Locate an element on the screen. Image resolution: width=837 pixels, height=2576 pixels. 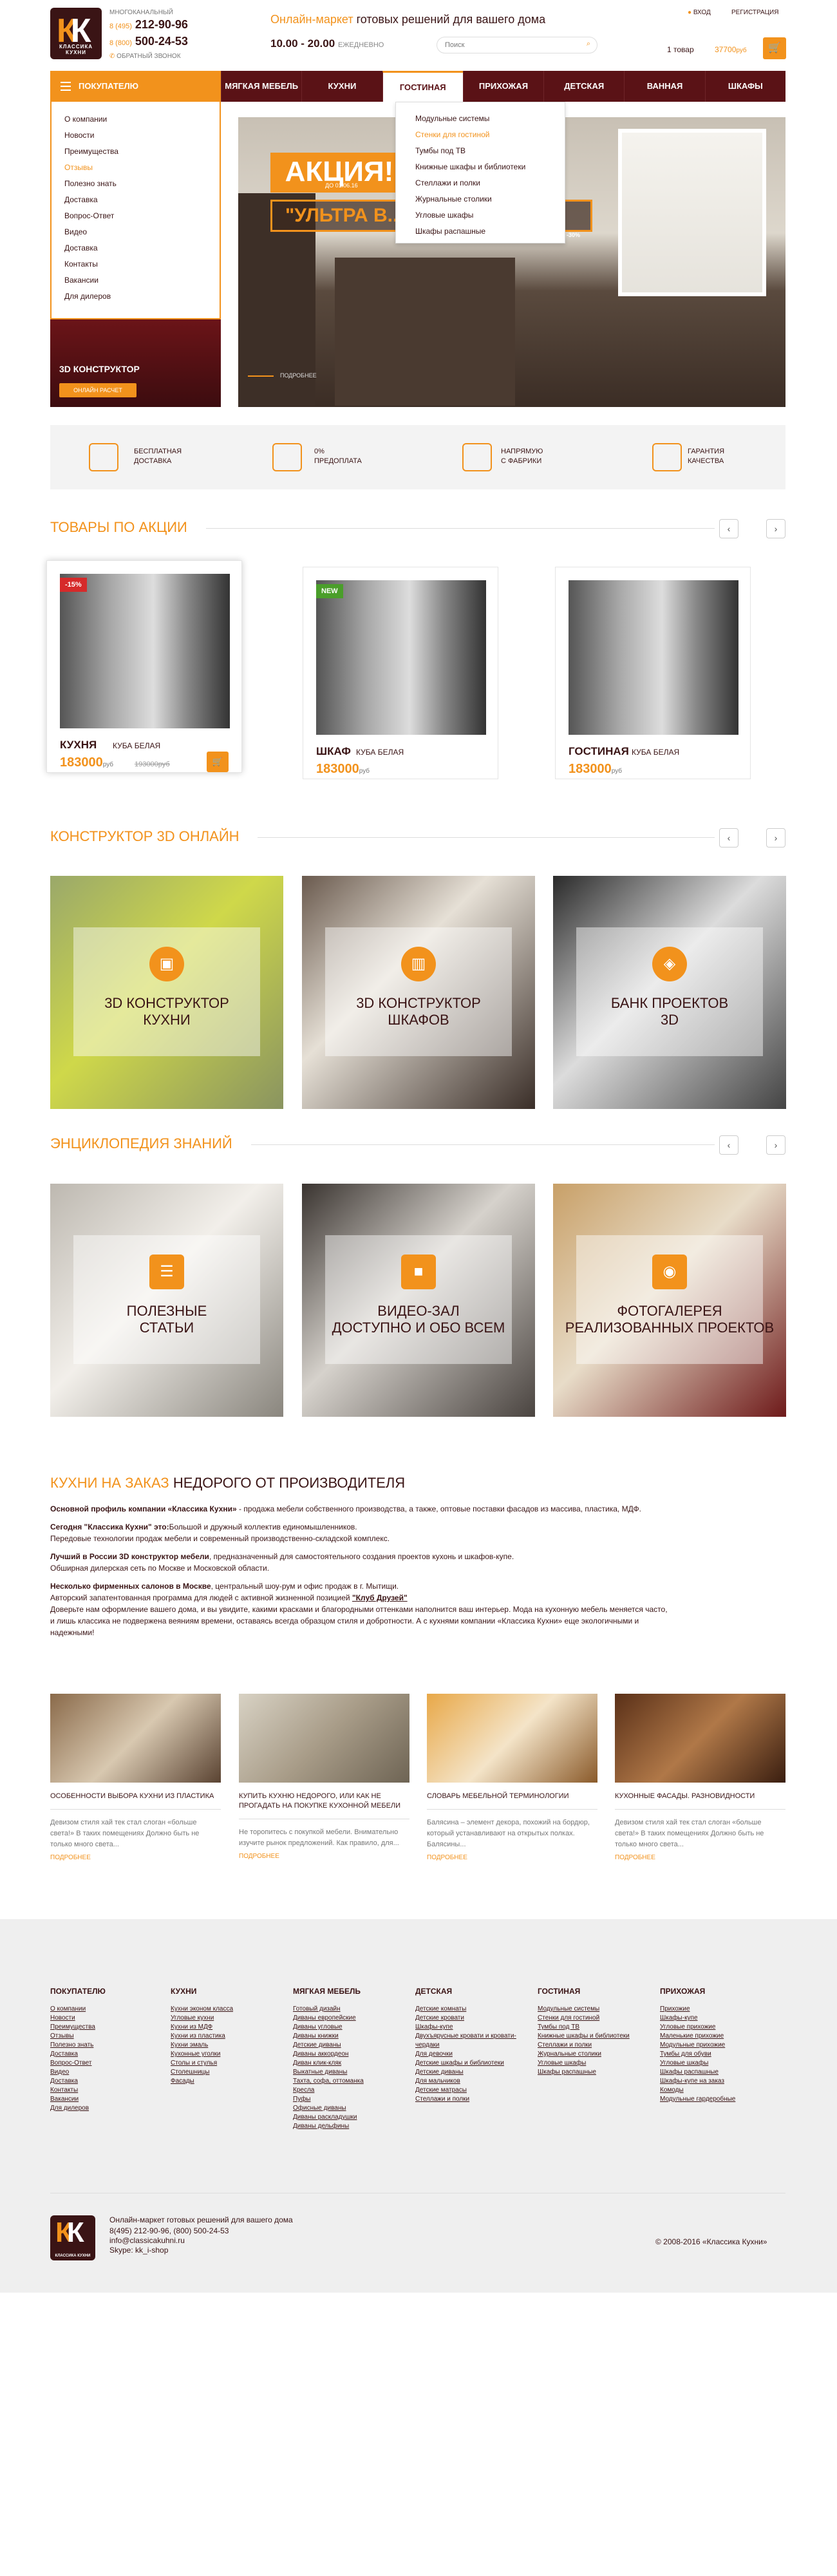
nav-soft-furniture: МЯГКАЯ МЕБЕЛЬ is located at coordinates (261, 87).